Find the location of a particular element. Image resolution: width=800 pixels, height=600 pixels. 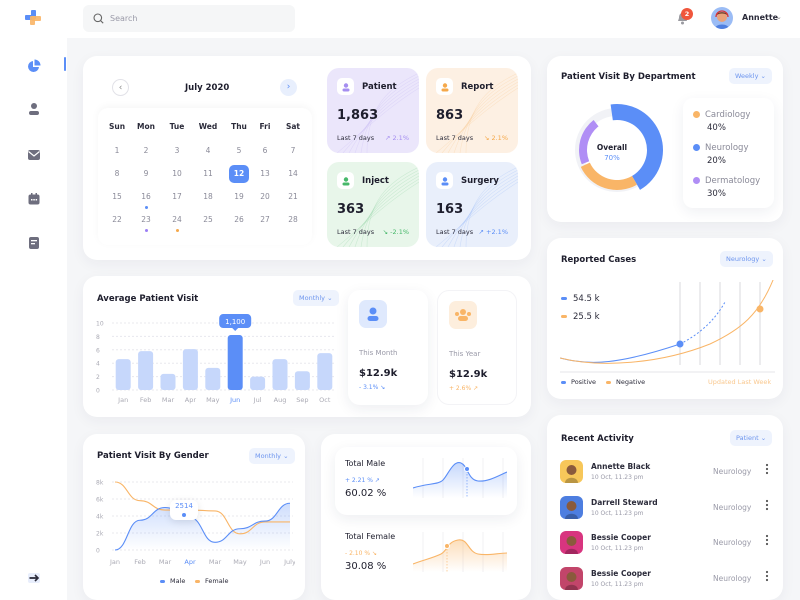

calendar-day: 4 is located at coordinates (208, 151).